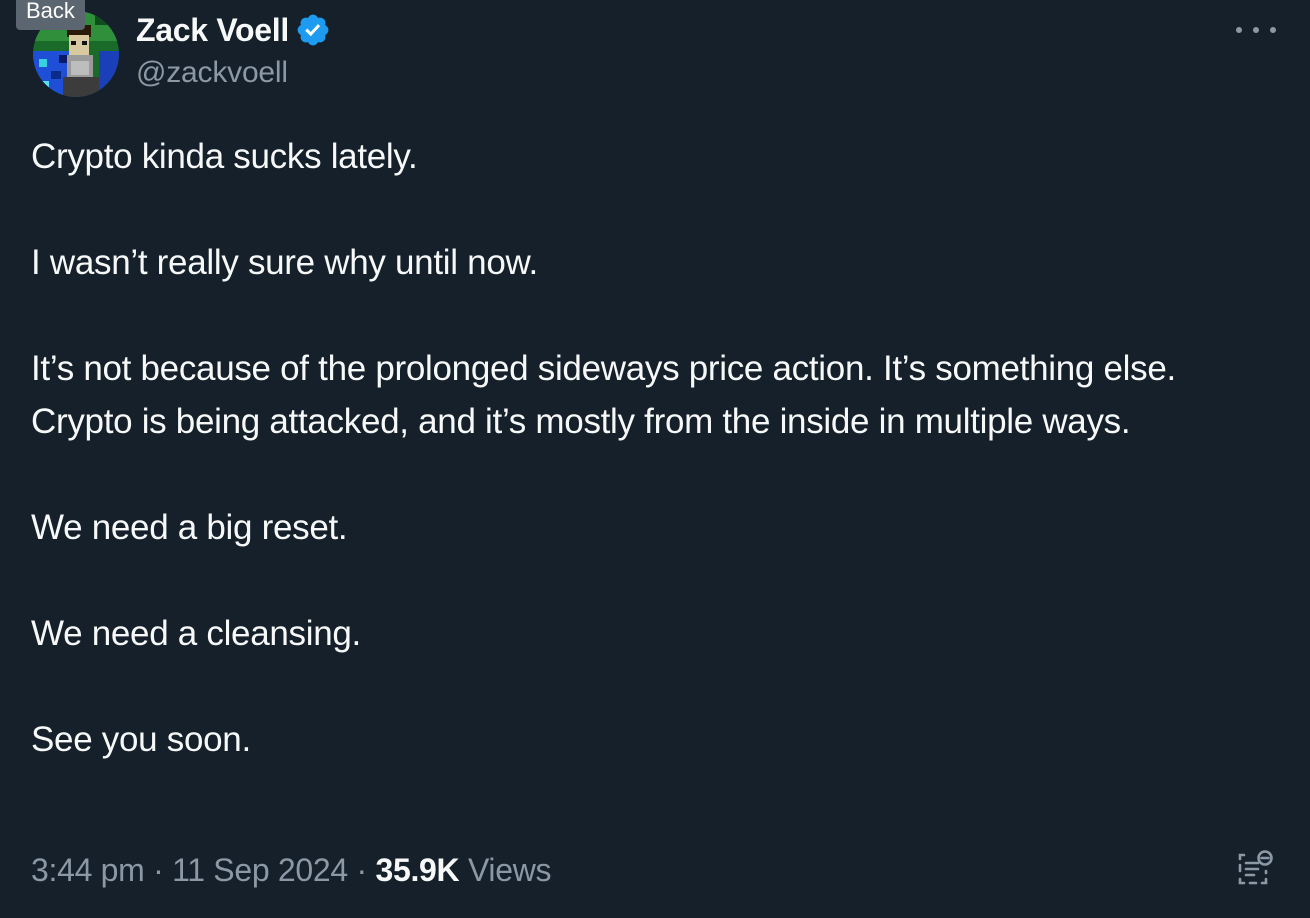  I want to click on tweet-paragraph: We need a cleansing., so click(196, 633).